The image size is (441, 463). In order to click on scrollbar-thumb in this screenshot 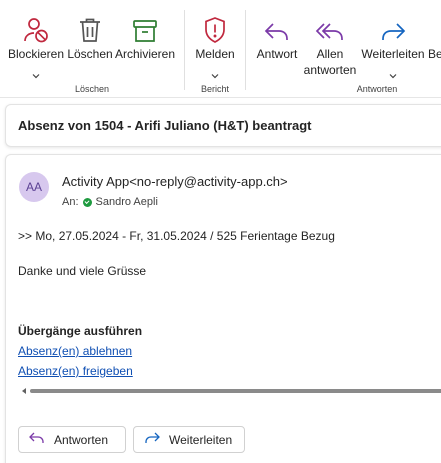, I will do `click(235, 391)`.